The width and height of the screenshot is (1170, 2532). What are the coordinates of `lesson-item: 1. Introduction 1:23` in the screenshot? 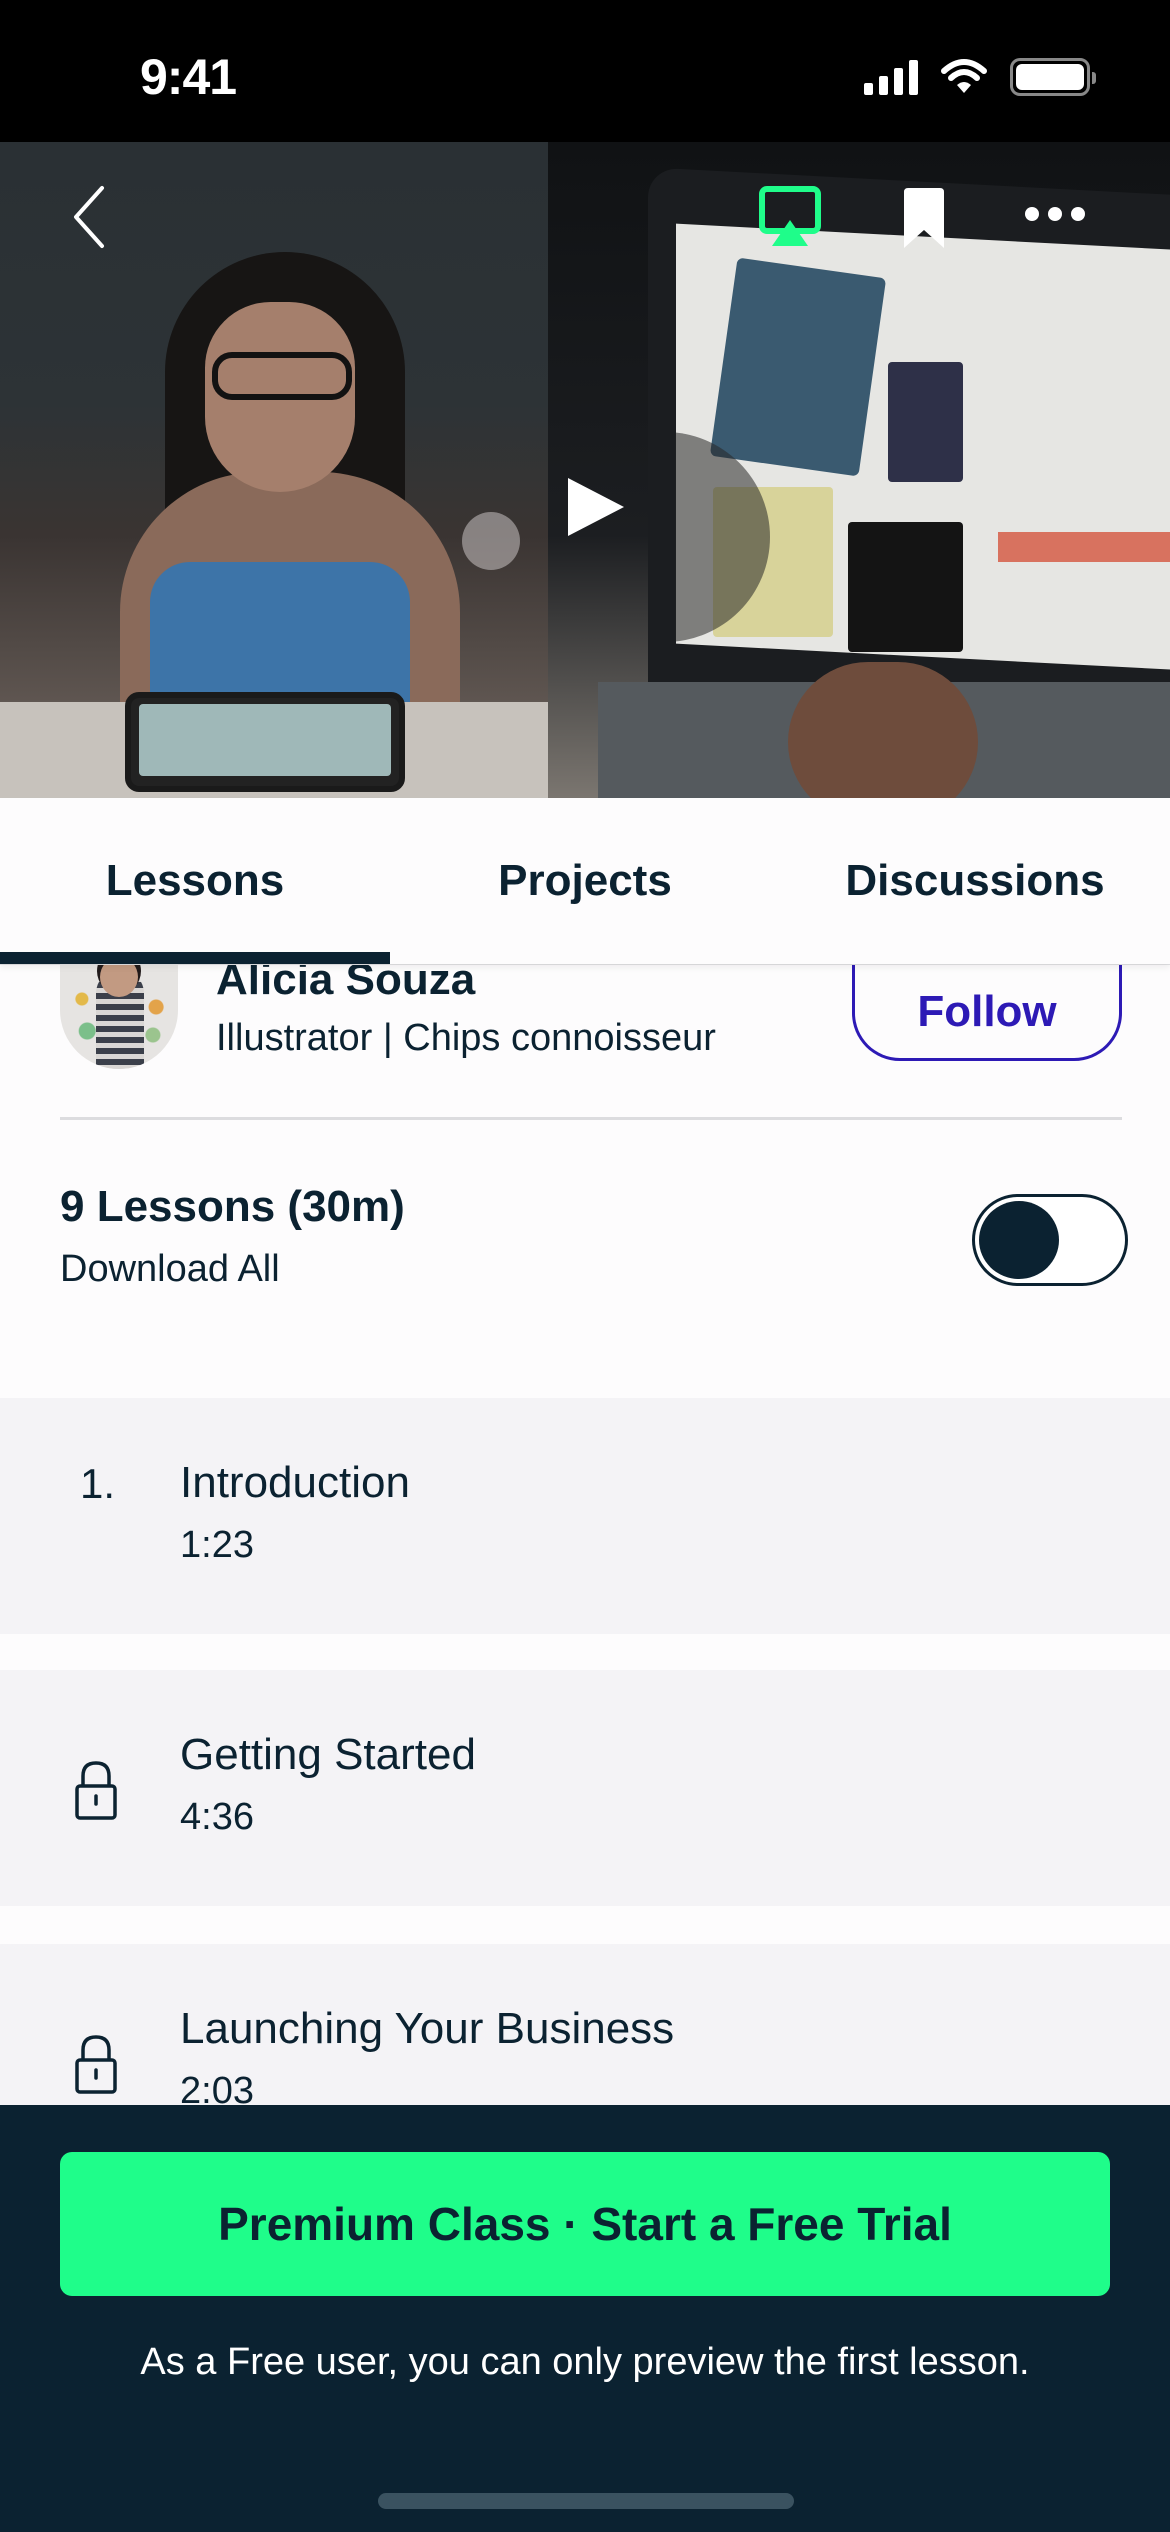 It's located at (585, 1516).